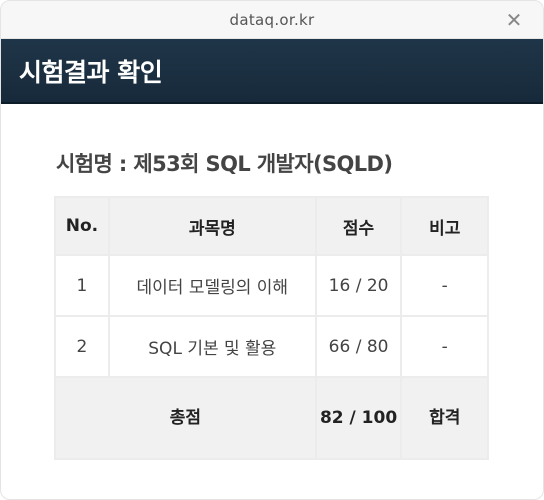 Image resolution: width=544 pixels, height=500 pixels. I want to click on row-no: 1, so click(82, 285).